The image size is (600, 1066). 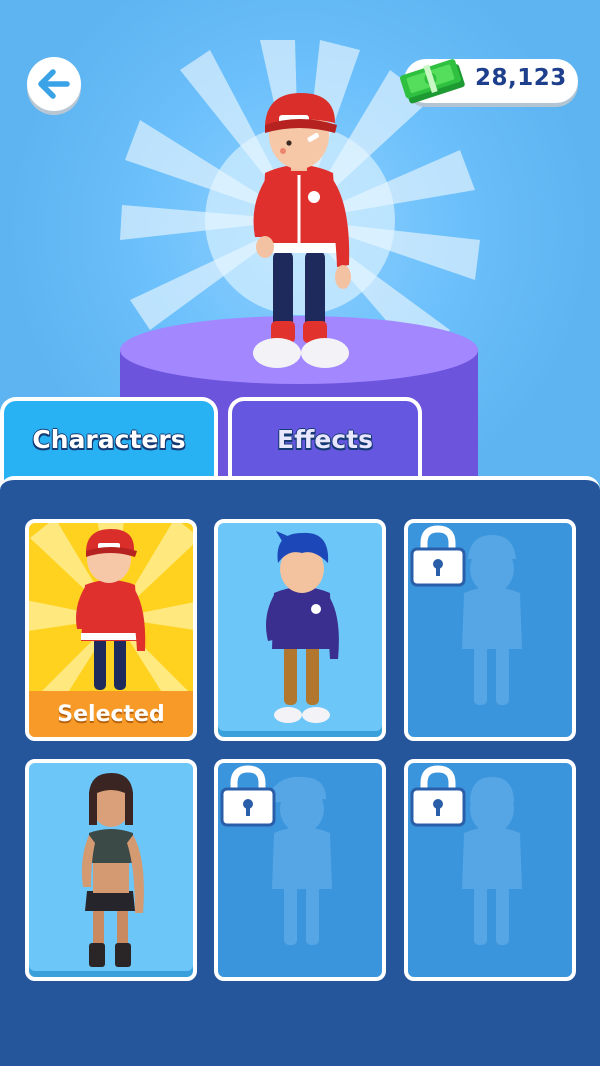 I want to click on tab-effects-label: Effects, so click(x=325, y=439).